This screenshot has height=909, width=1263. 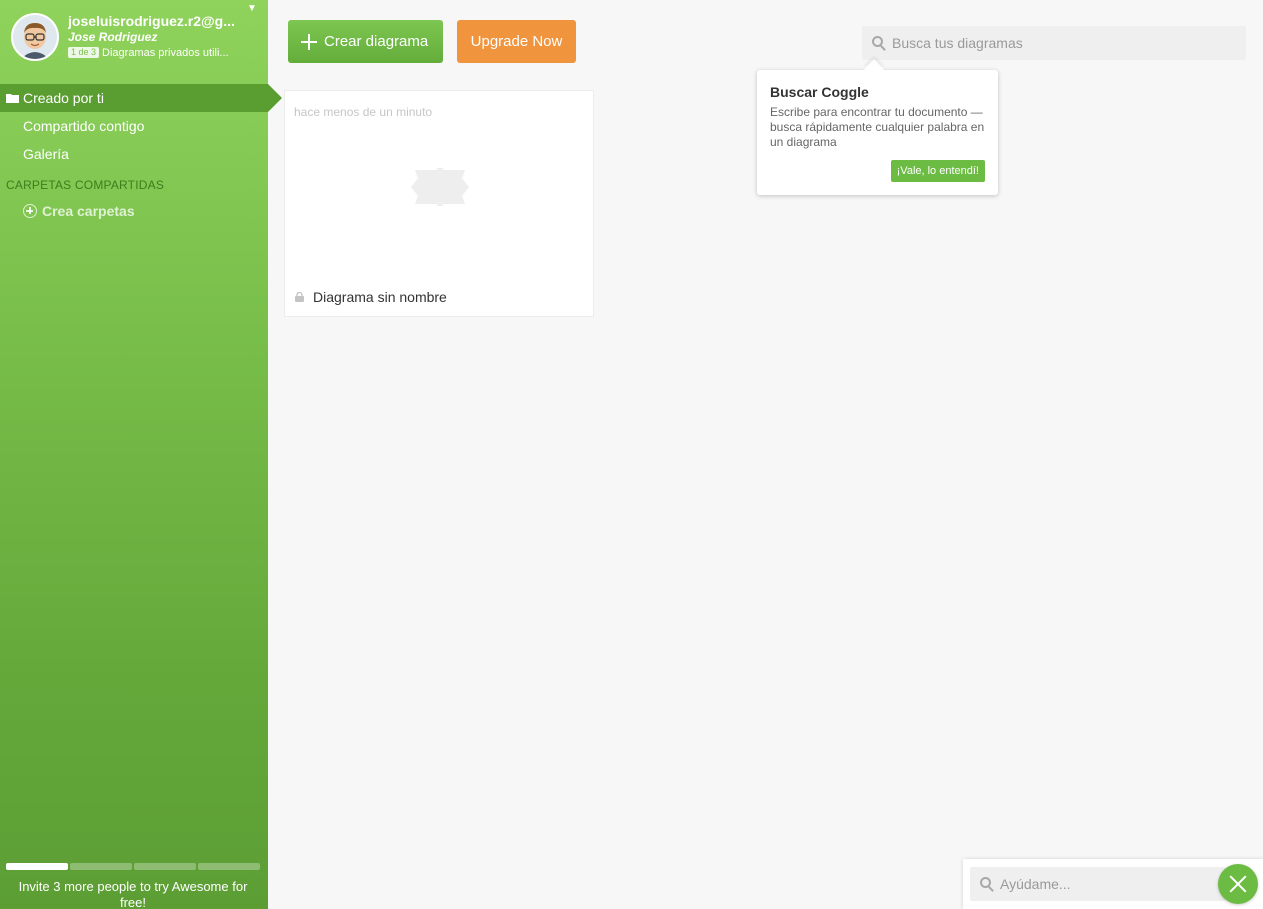 What do you see at coordinates (141, 98) in the screenshot?
I see `nav-item-creado-por-ti: Creado por ti` at bounding box center [141, 98].